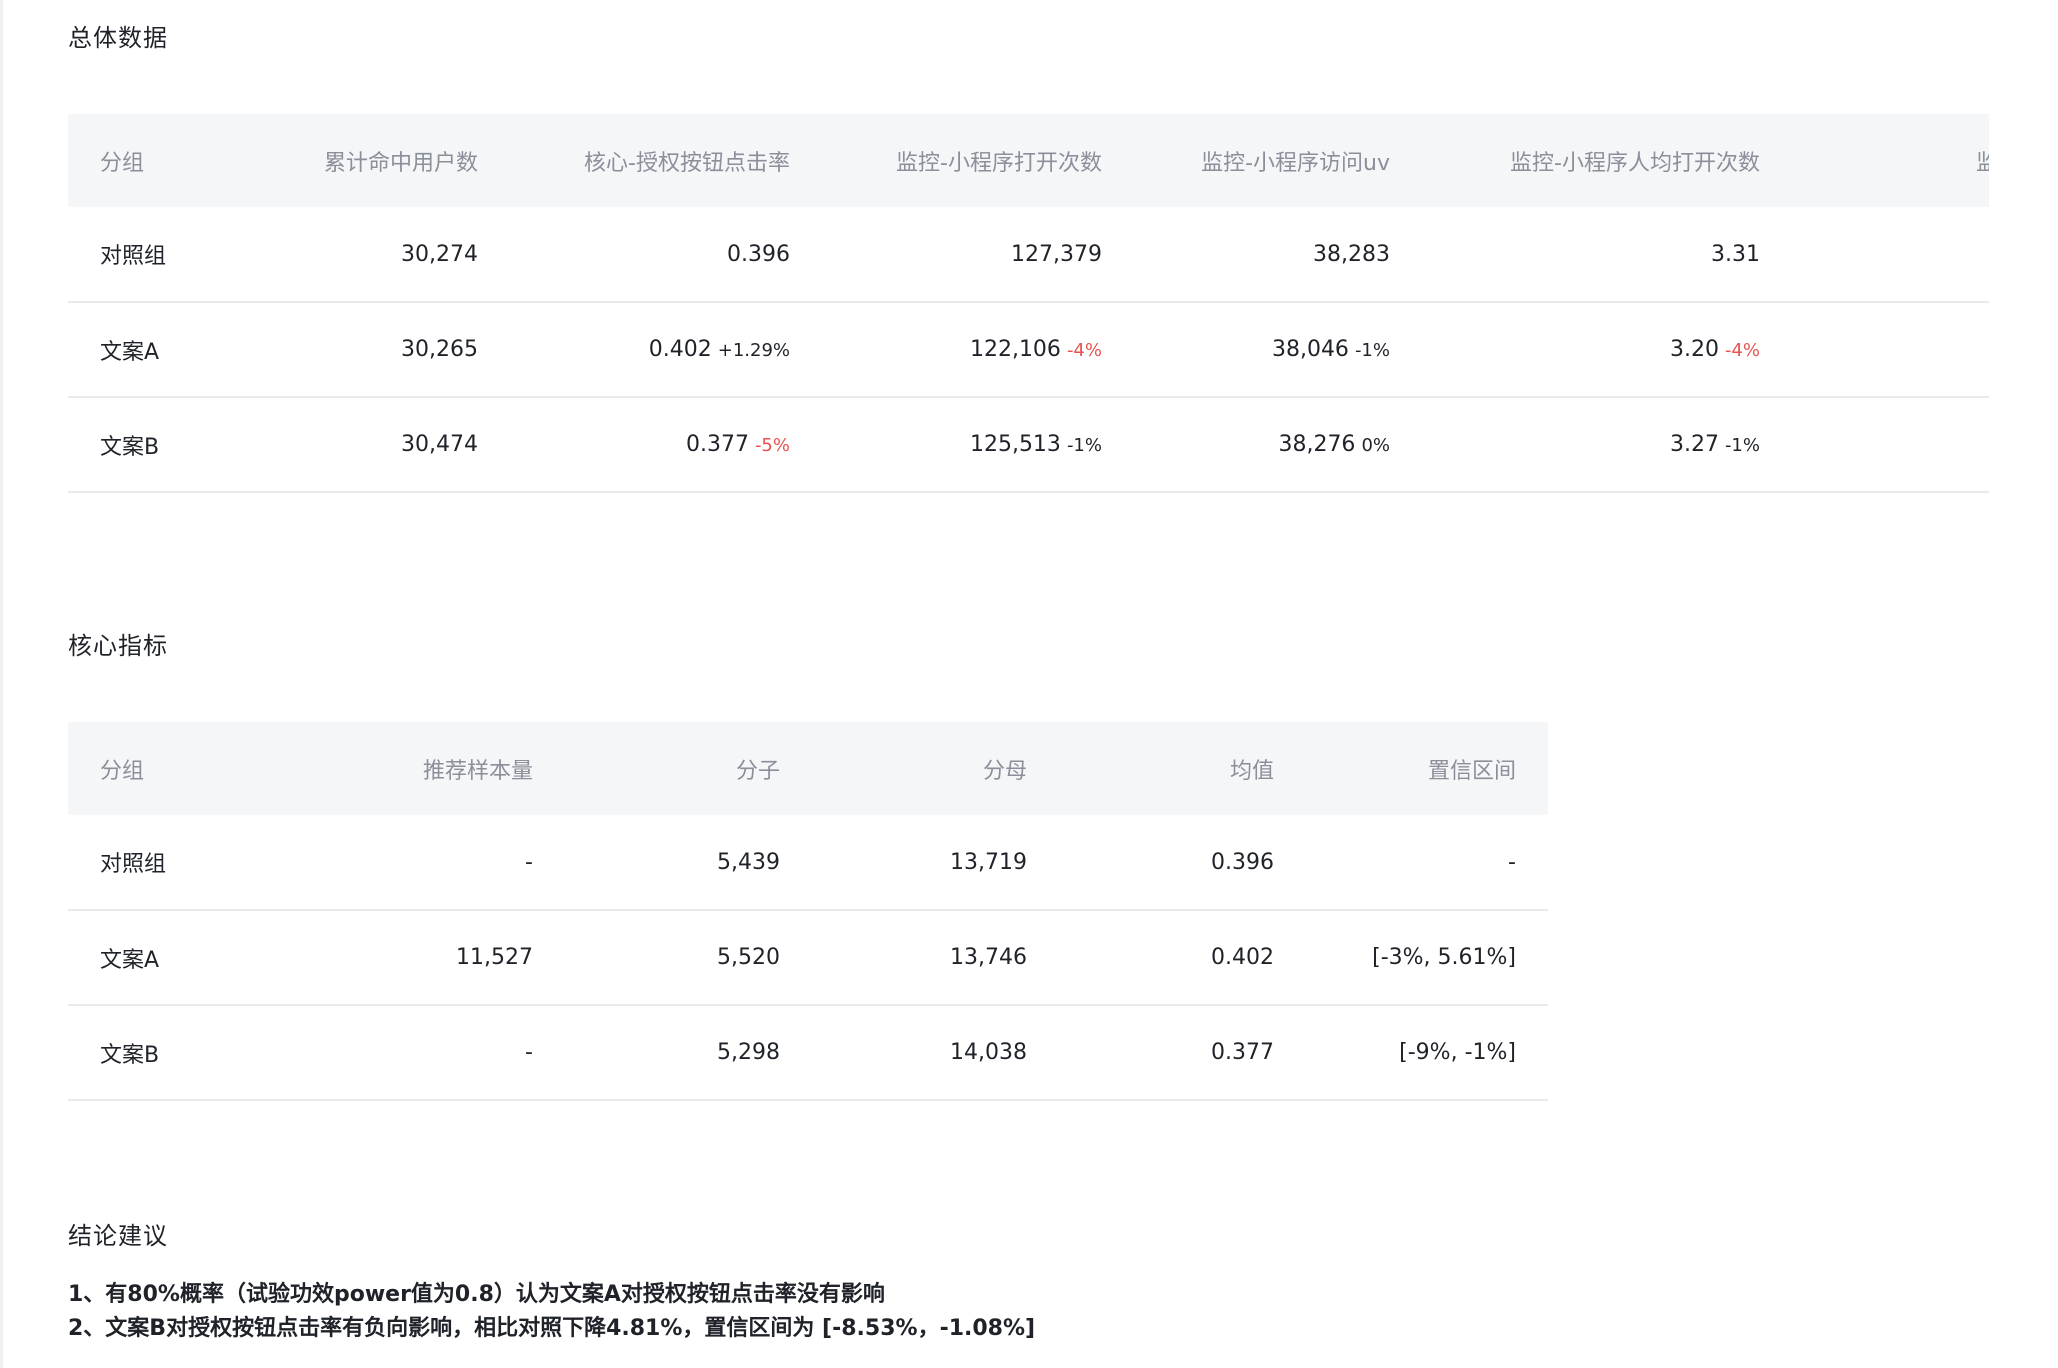  What do you see at coordinates (772, 445) in the screenshot?
I see `delta-badge: -5%` at bounding box center [772, 445].